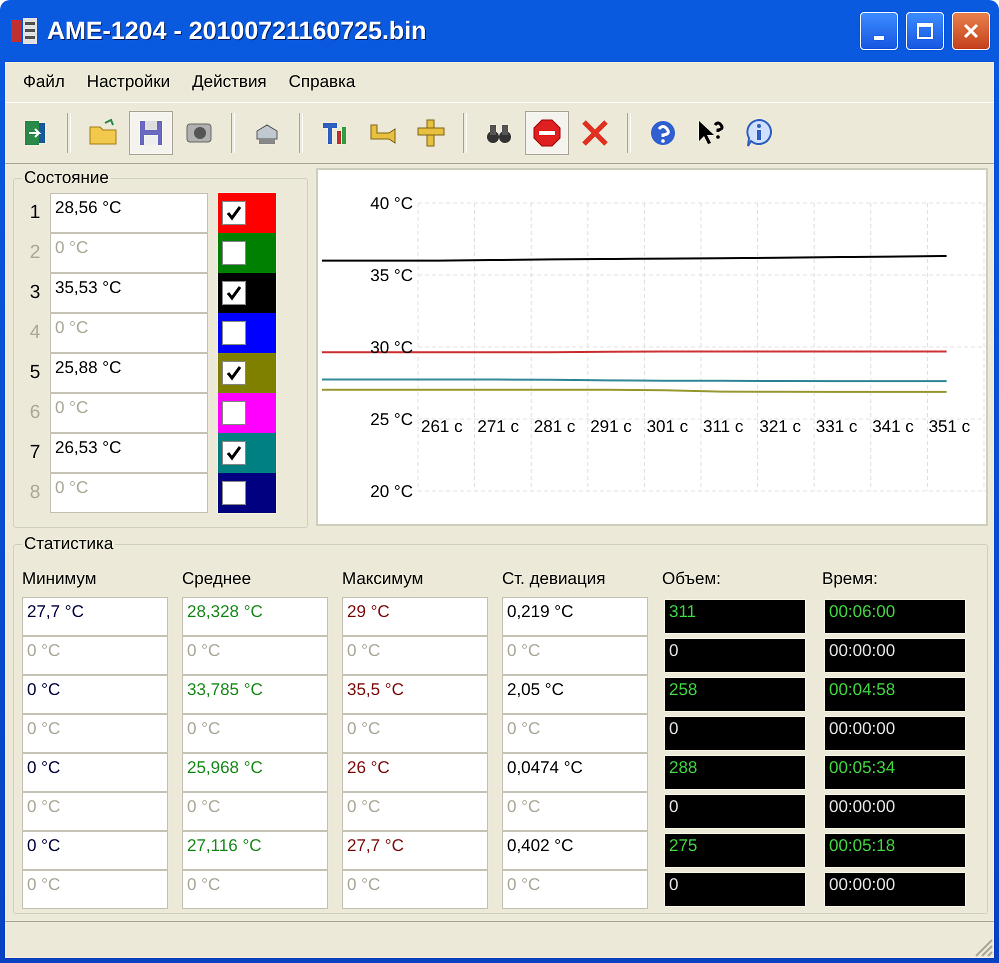 Image resolution: width=999 pixels, height=963 pixels. Describe the element at coordinates (780, 426) in the screenshot. I see `x-tick-label: 321 c` at that location.